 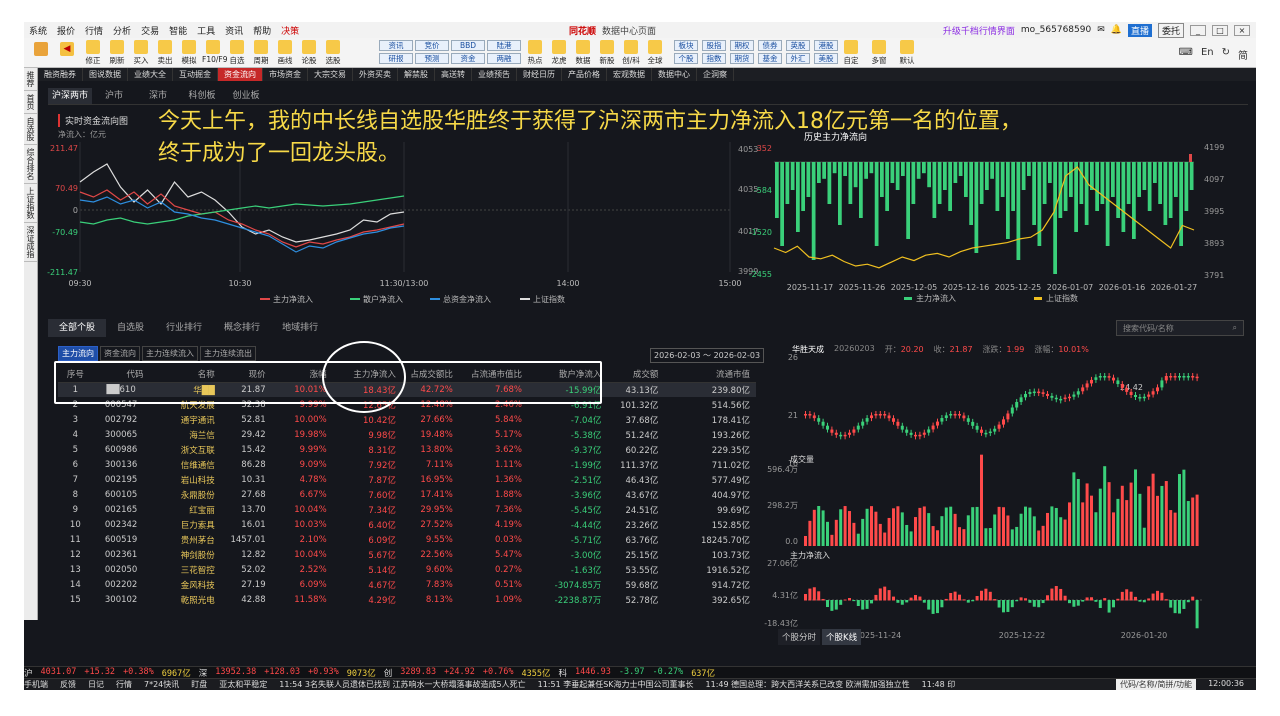 What do you see at coordinates (60, 74) in the screenshot?
I see `nav-tab-0: 融资融券` at bounding box center [60, 74].